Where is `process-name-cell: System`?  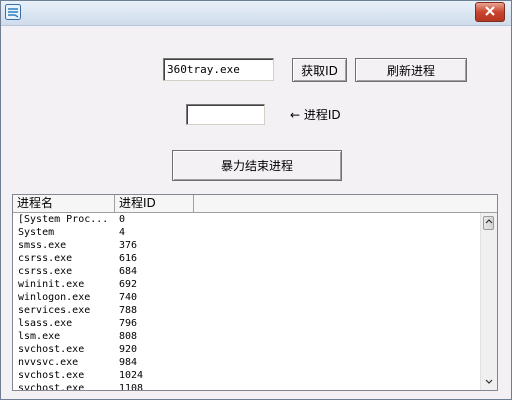 process-name-cell: System is located at coordinates (36, 232).